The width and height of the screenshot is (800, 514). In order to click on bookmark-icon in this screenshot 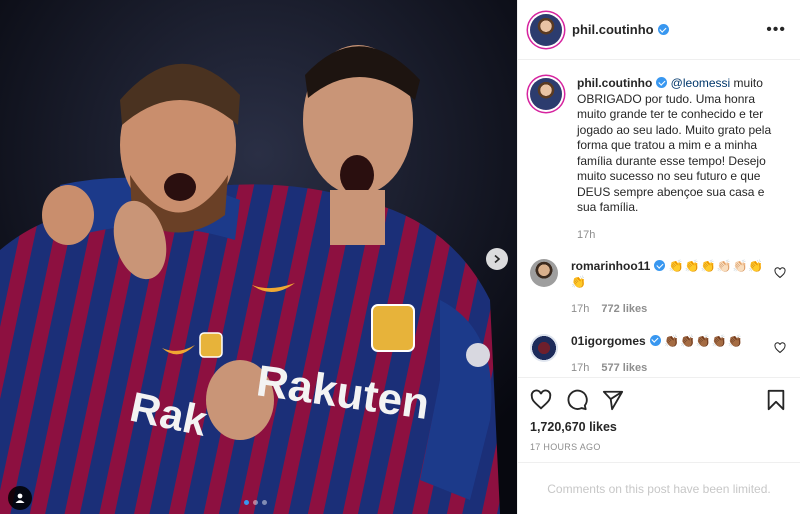, I will do `click(776, 400)`.